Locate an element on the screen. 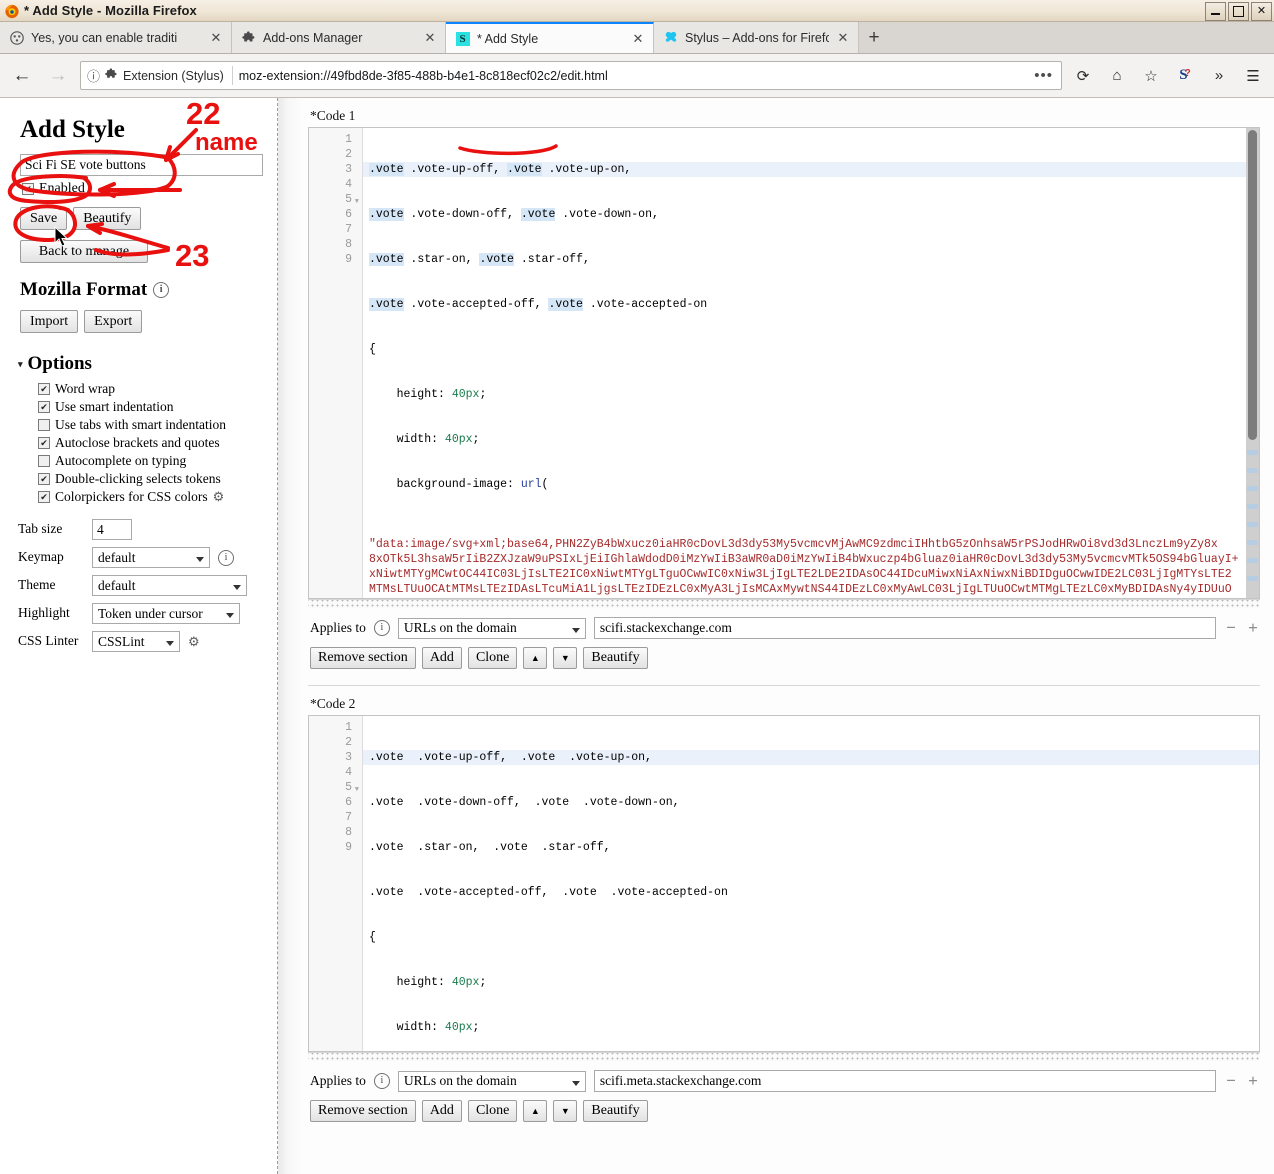 The height and width of the screenshot is (1174, 1274). section-buttons-2: Remove section Add Clone ▲ ▼ Beautify is located at coordinates (785, 1111).